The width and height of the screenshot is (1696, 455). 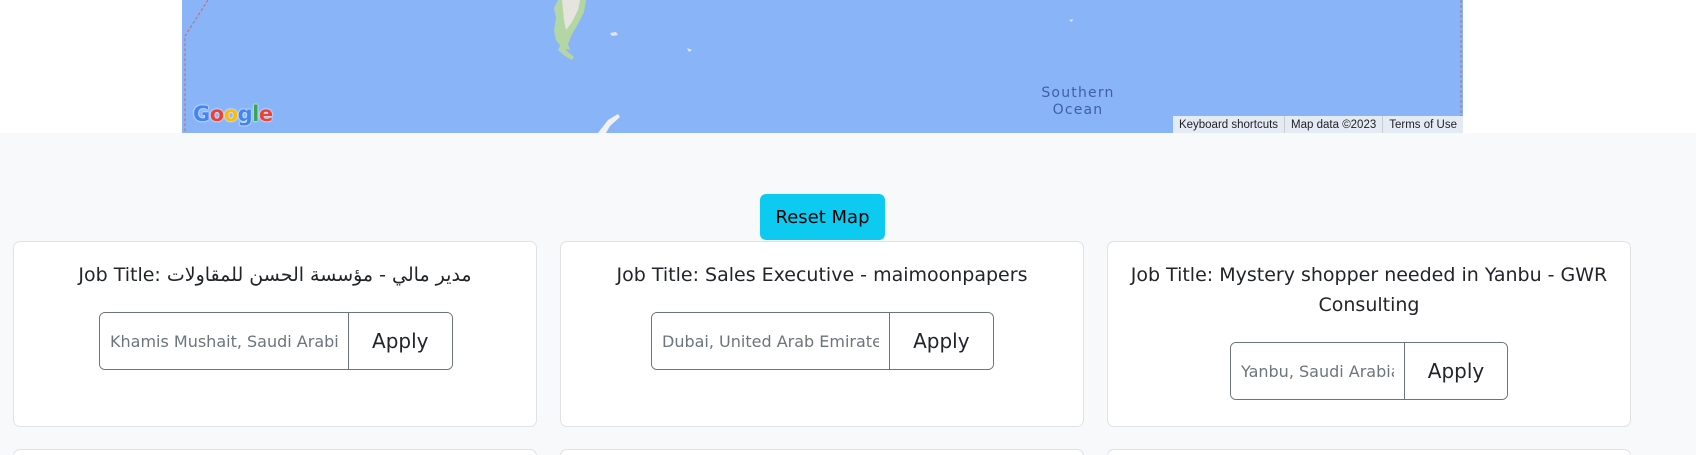 What do you see at coordinates (1228, 124) in the screenshot?
I see `keyboard-shortcuts-link: Keyboard shortcuts` at bounding box center [1228, 124].